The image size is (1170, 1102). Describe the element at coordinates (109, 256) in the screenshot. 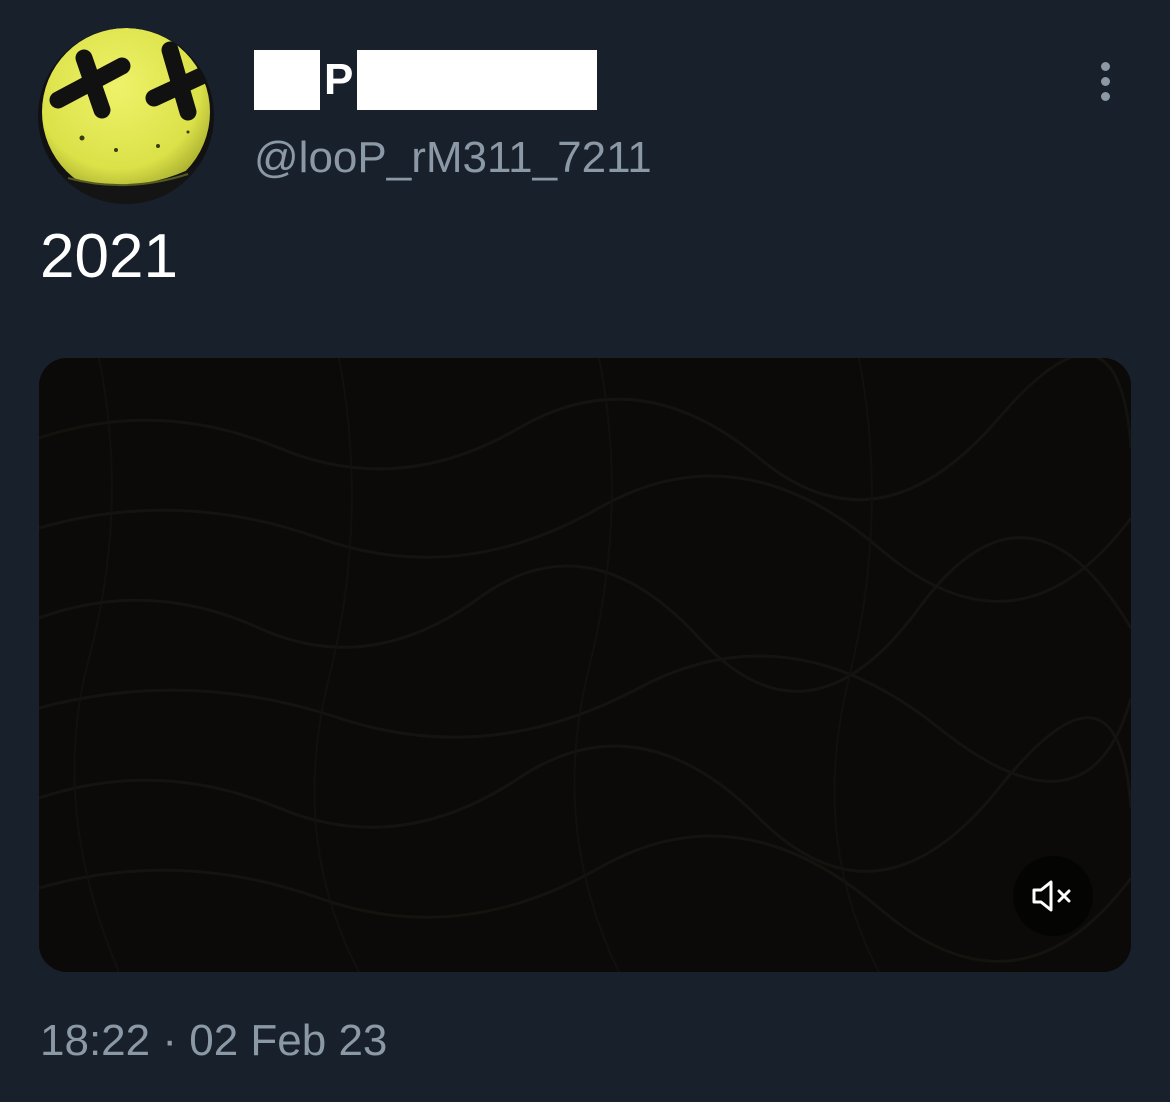

I see `tweet-text: 2021` at that location.